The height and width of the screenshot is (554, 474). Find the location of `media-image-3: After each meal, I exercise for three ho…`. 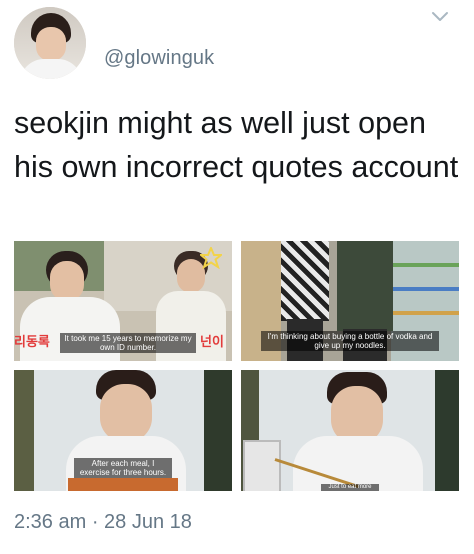

media-image-3: After each meal, I exercise for three ho… is located at coordinates (123, 430).